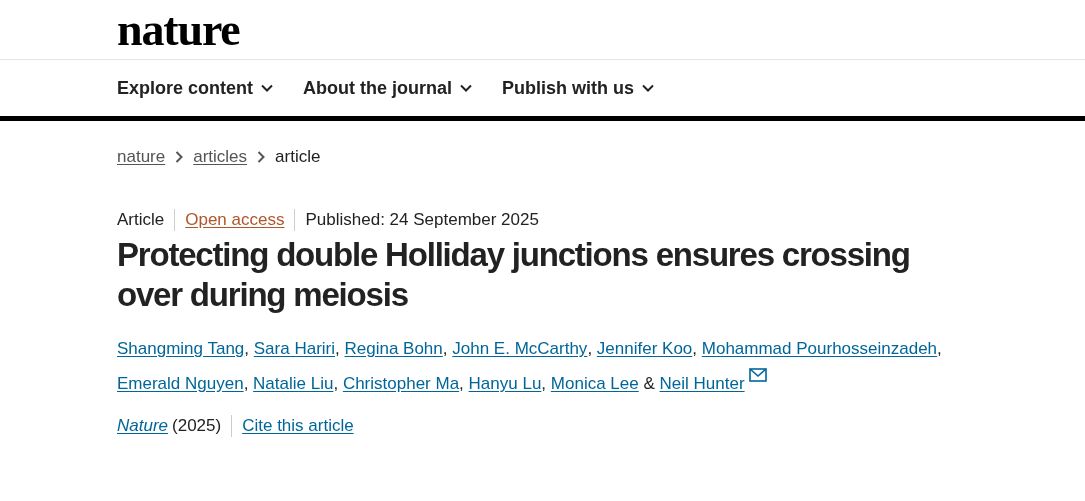 This screenshot has width=1085, height=501. I want to click on author-link: Shangming Tang, so click(181, 349).